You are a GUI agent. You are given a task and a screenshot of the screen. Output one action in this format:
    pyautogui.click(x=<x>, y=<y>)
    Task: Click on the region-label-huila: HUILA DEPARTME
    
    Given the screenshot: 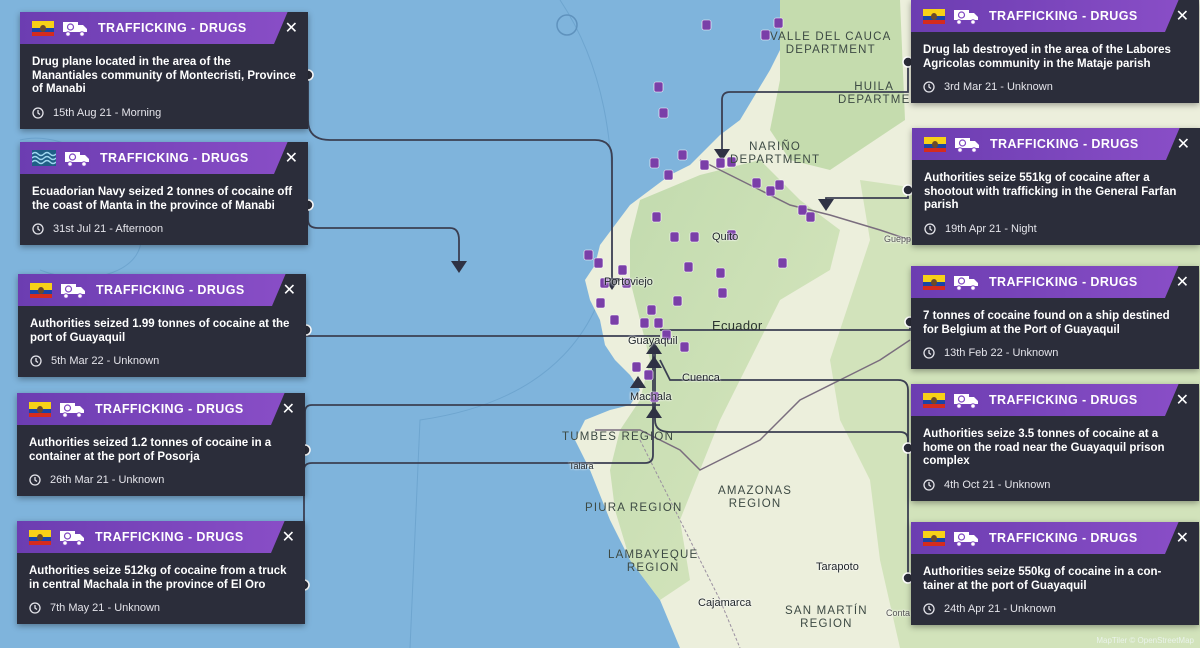 What is the action you would take?
    pyautogui.click(x=874, y=93)
    